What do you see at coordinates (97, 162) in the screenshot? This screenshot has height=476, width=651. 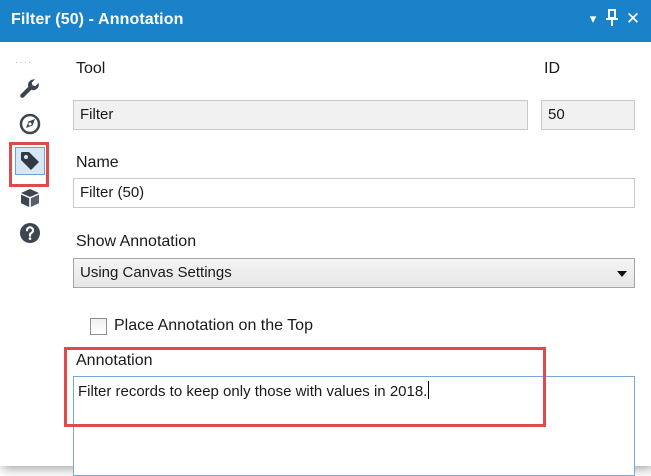 I see `name-label: Name` at bounding box center [97, 162].